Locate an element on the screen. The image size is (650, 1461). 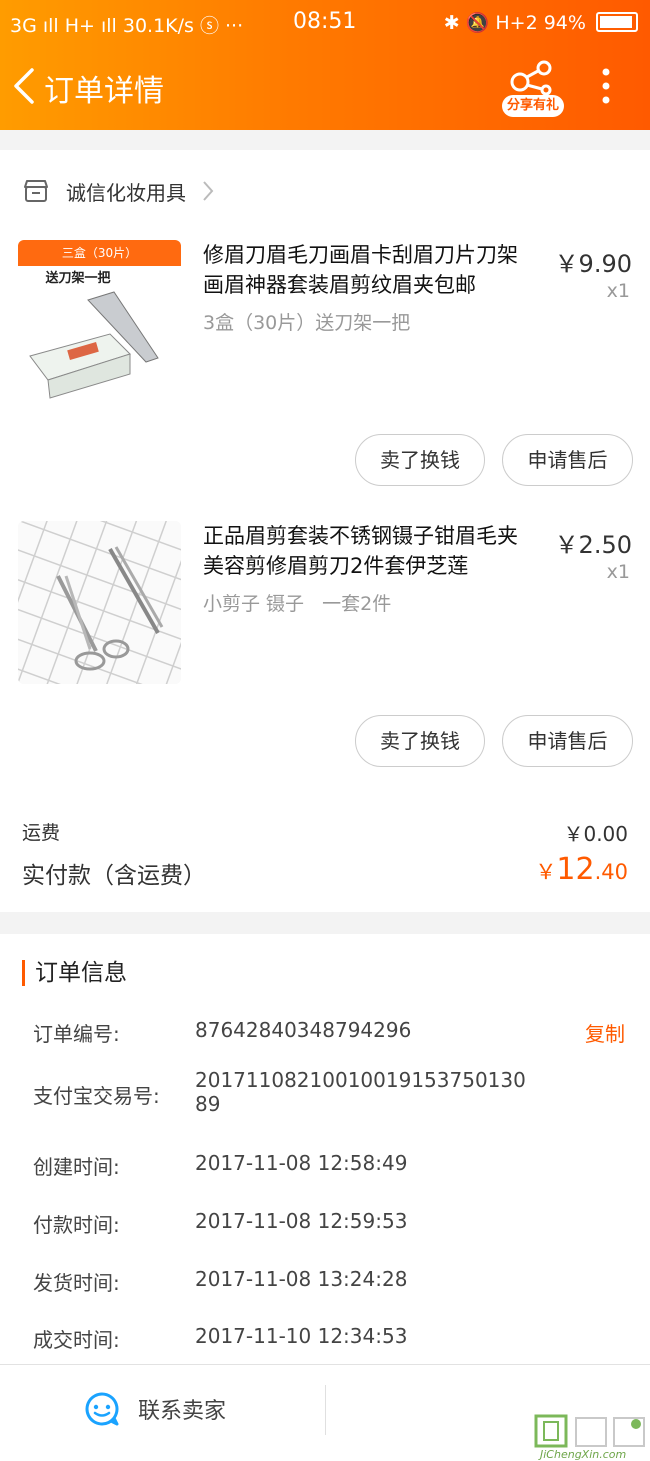
total-currency: ￥ is located at coordinates (546, 872).